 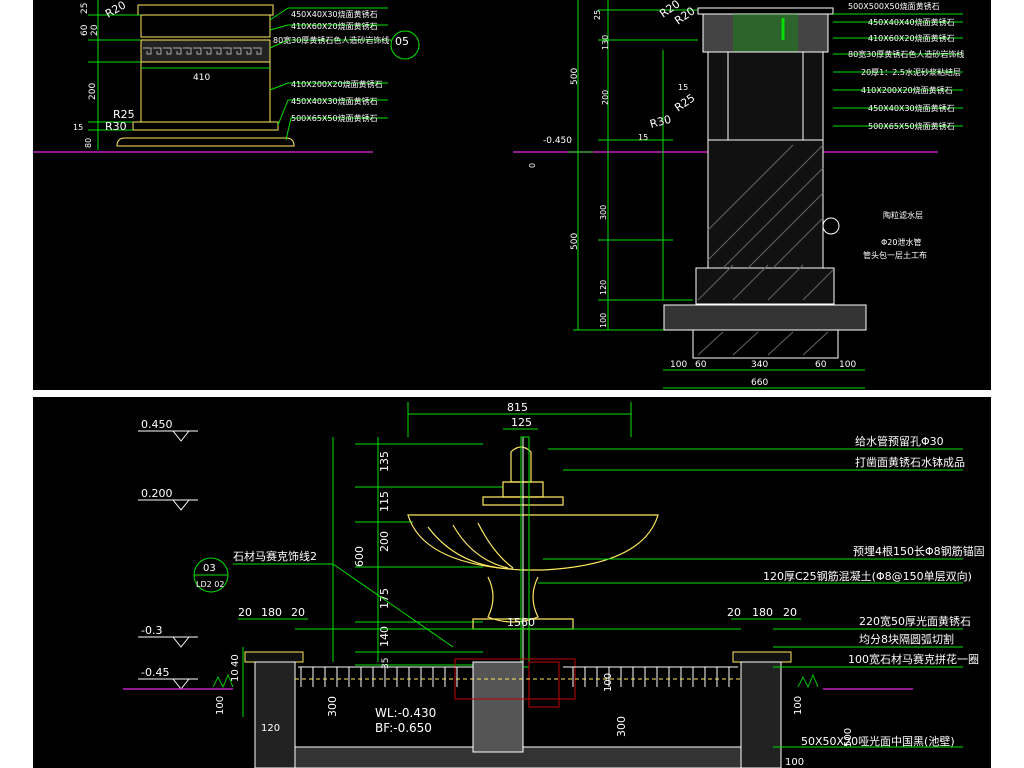 I want to click on right-dimension-chains, so click(x=633, y=165).